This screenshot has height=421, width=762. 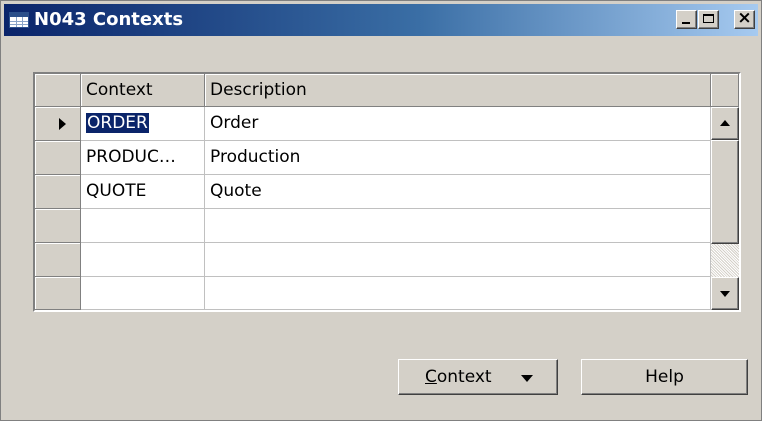 I want to click on arrow-down-icon, so click(x=725, y=294).